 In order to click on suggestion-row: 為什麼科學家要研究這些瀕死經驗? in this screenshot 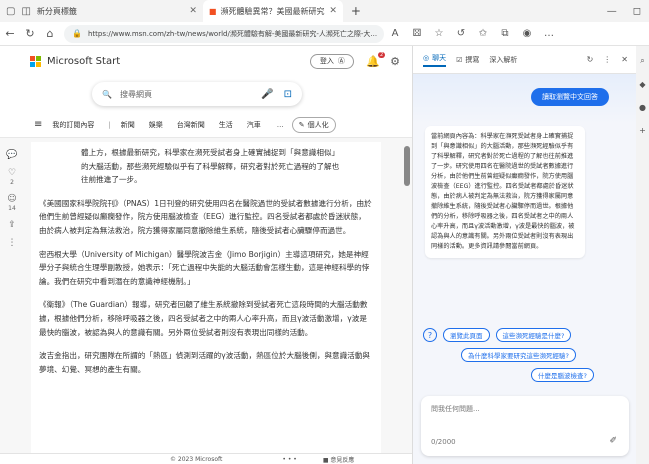, I will do `click(518, 355)`.